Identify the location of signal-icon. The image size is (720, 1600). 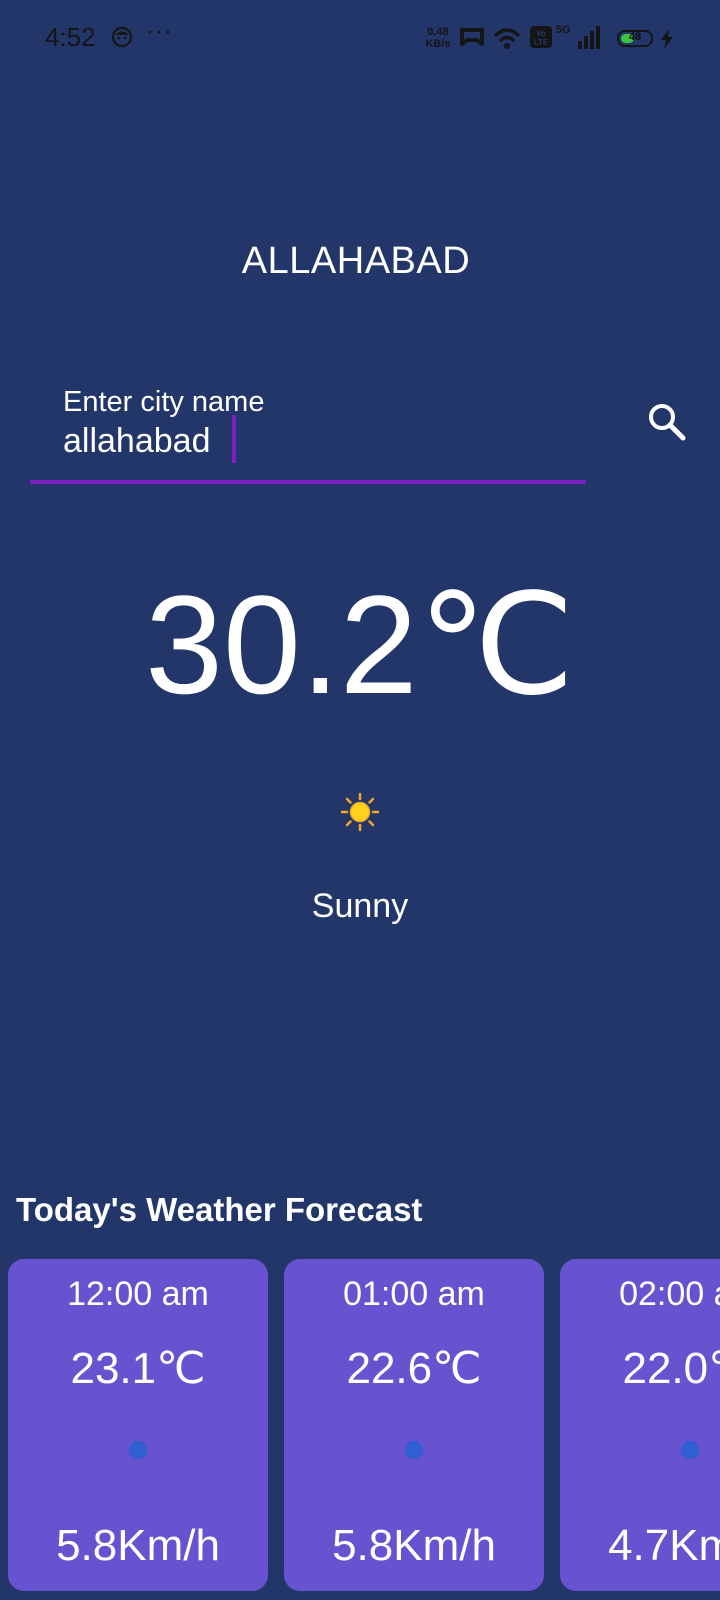
(589, 37).